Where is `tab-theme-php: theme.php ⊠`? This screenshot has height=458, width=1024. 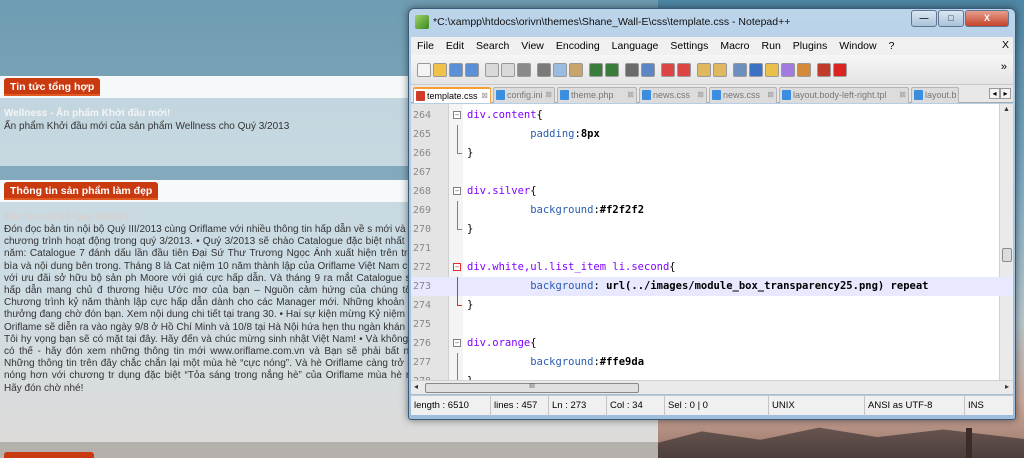
tab-theme-php: theme.php ⊠ is located at coordinates (597, 95).